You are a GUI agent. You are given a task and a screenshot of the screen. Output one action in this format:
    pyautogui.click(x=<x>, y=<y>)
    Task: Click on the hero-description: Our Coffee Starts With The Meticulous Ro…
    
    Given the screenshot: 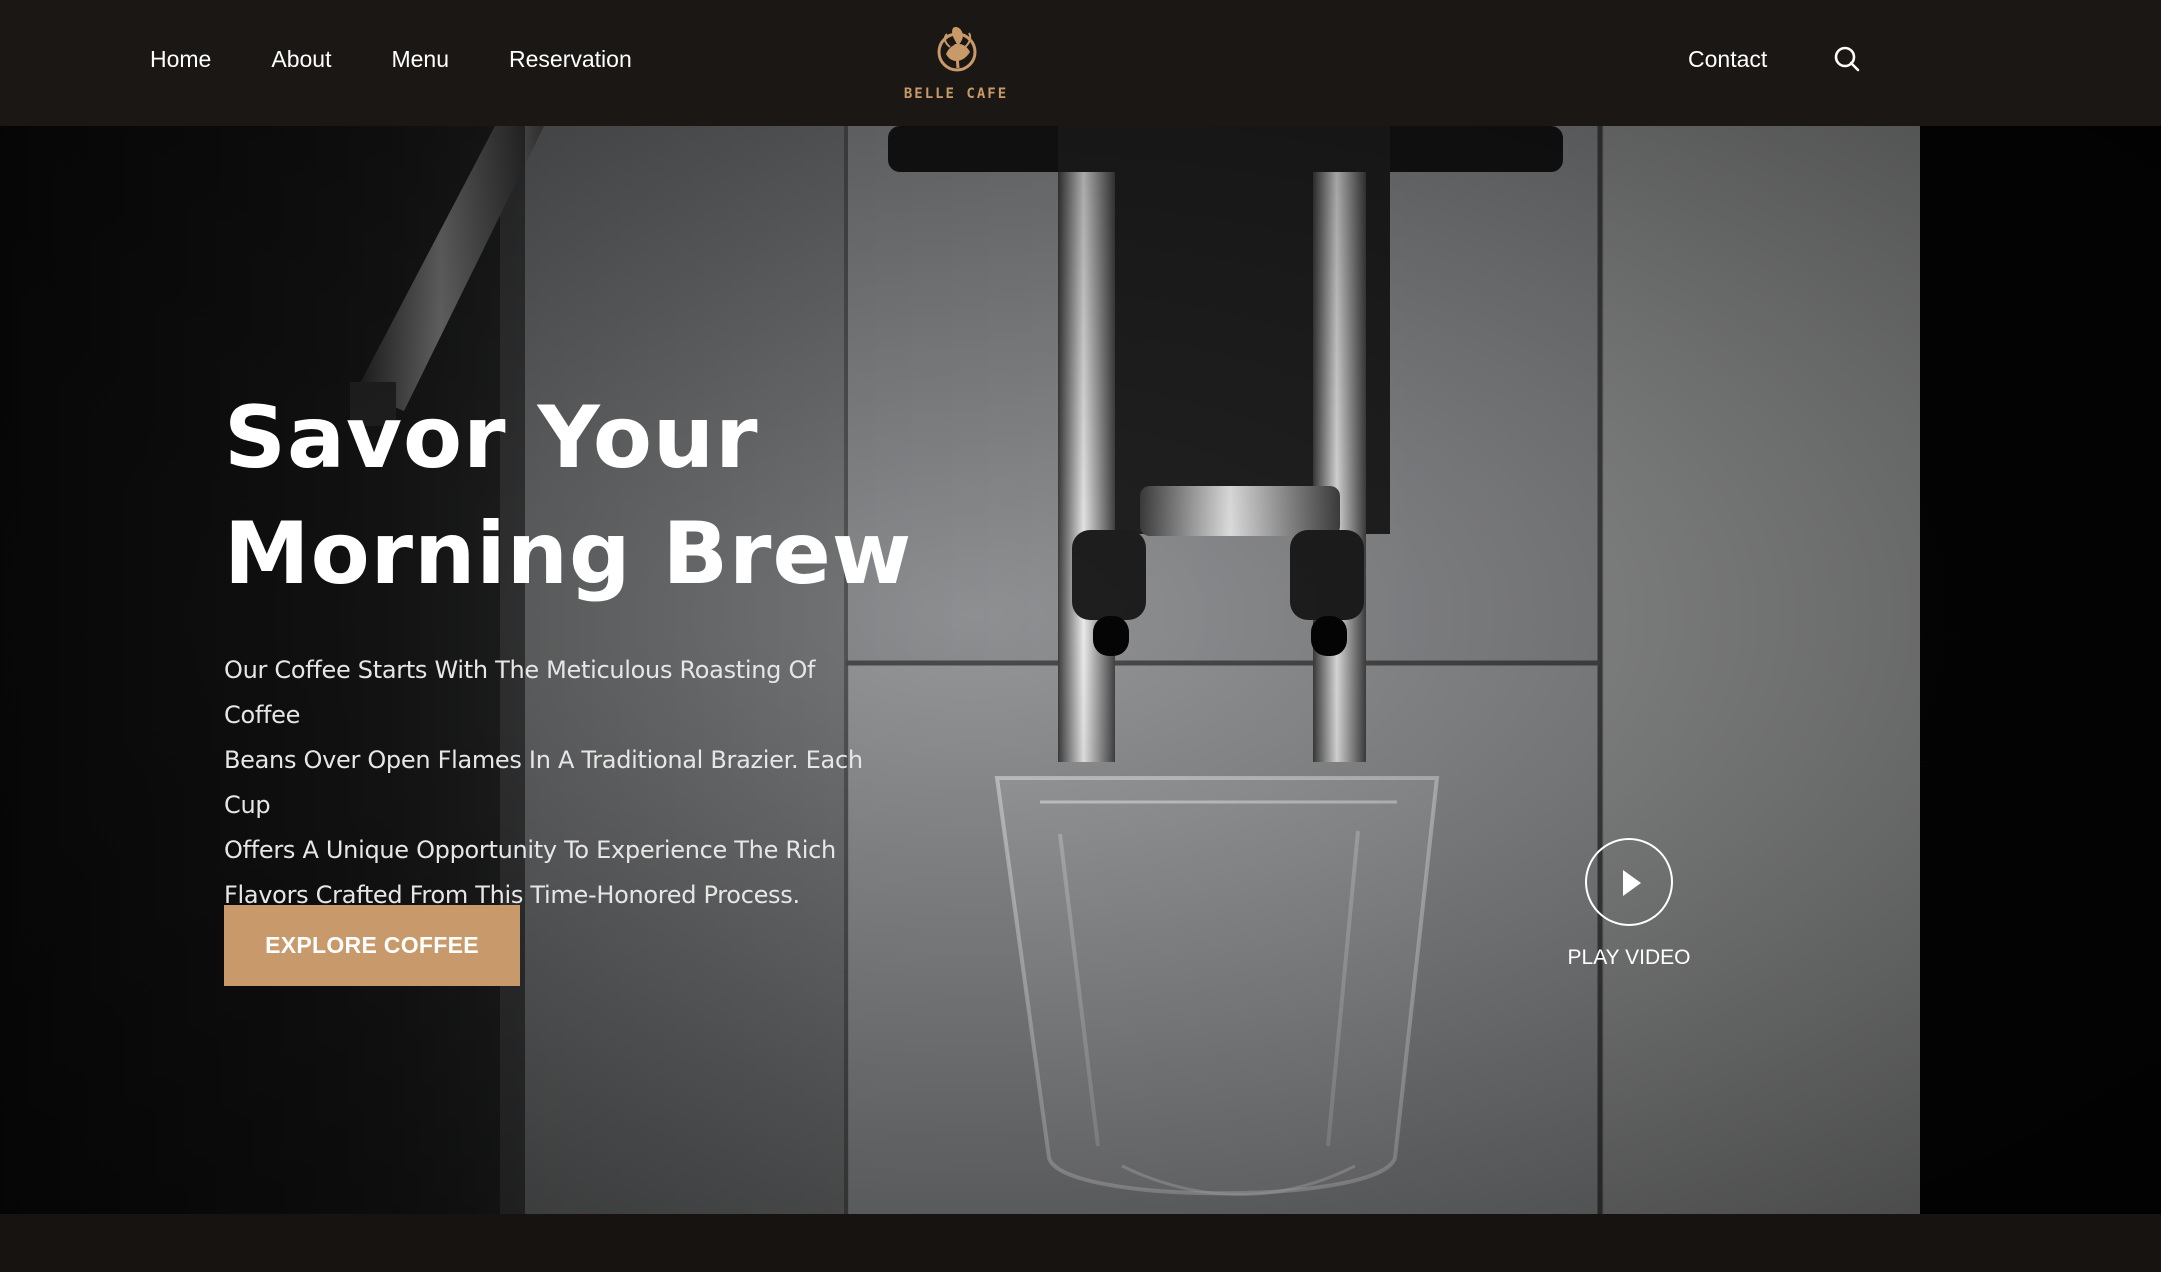 What is the action you would take?
    pyautogui.click(x=554, y=783)
    